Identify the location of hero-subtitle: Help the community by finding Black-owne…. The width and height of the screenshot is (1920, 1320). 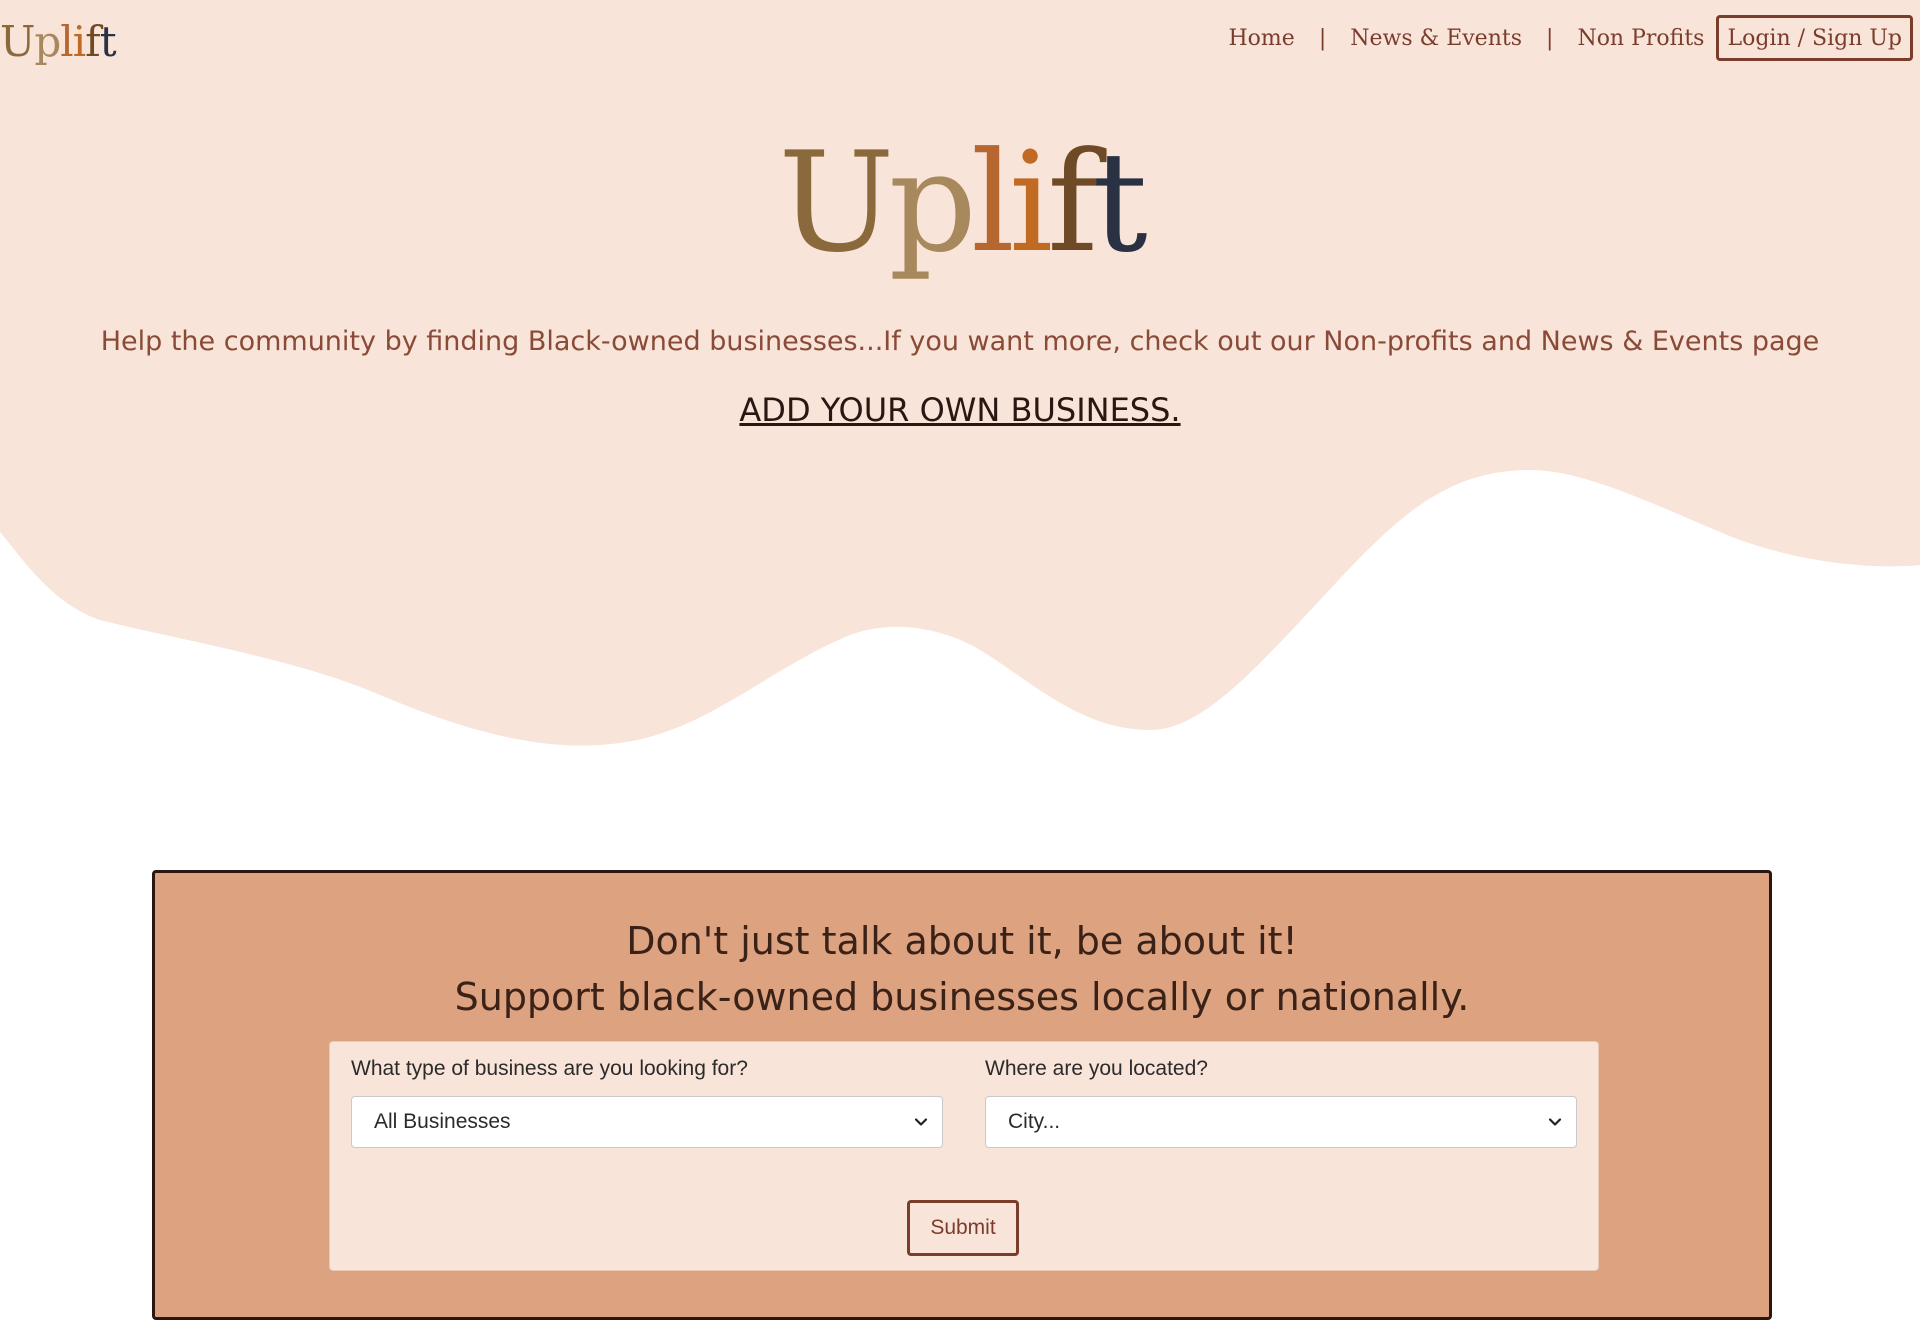
(960, 341).